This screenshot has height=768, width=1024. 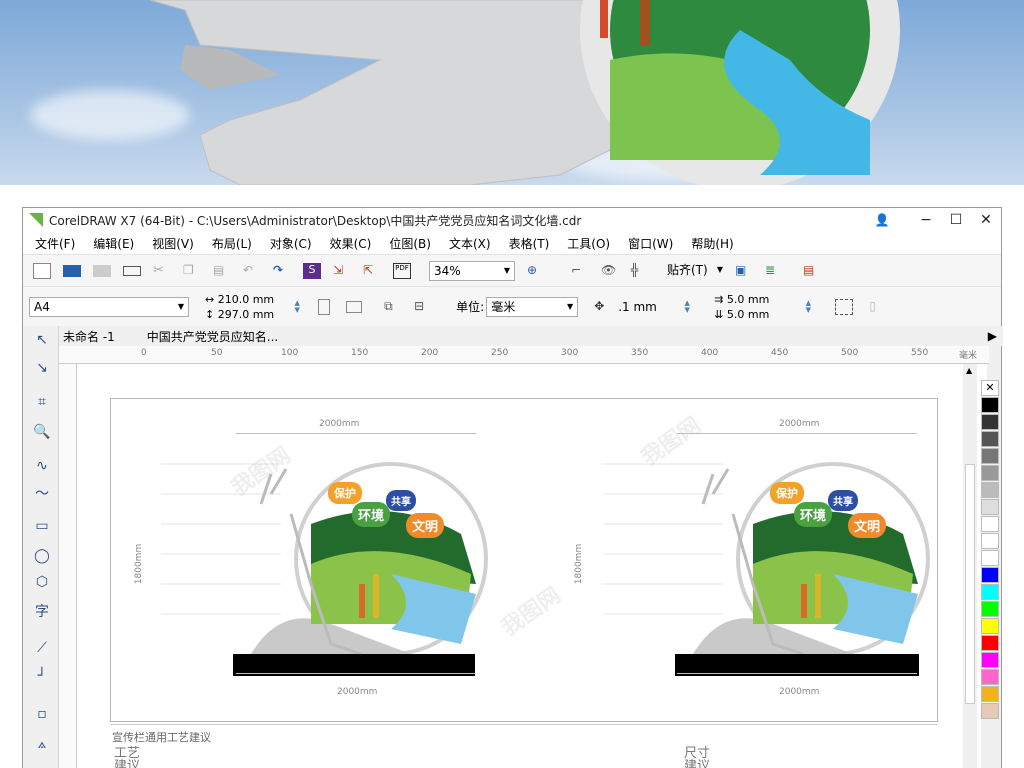 What do you see at coordinates (354, 306) in the screenshot?
I see `landscape-icon` at bounding box center [354, 306].